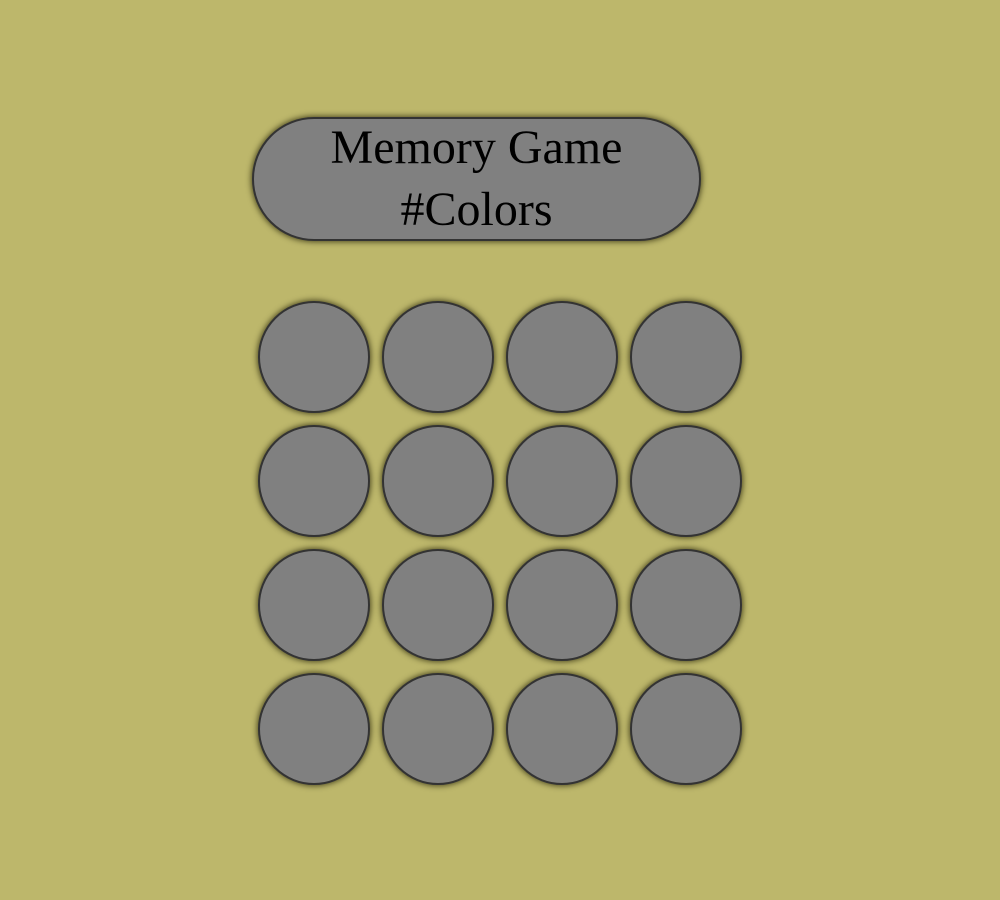  What do you see at coordinates (476, 209) in the screenshot?
I see `game-subtitle: #Colors` at bounding box center [476, 209].